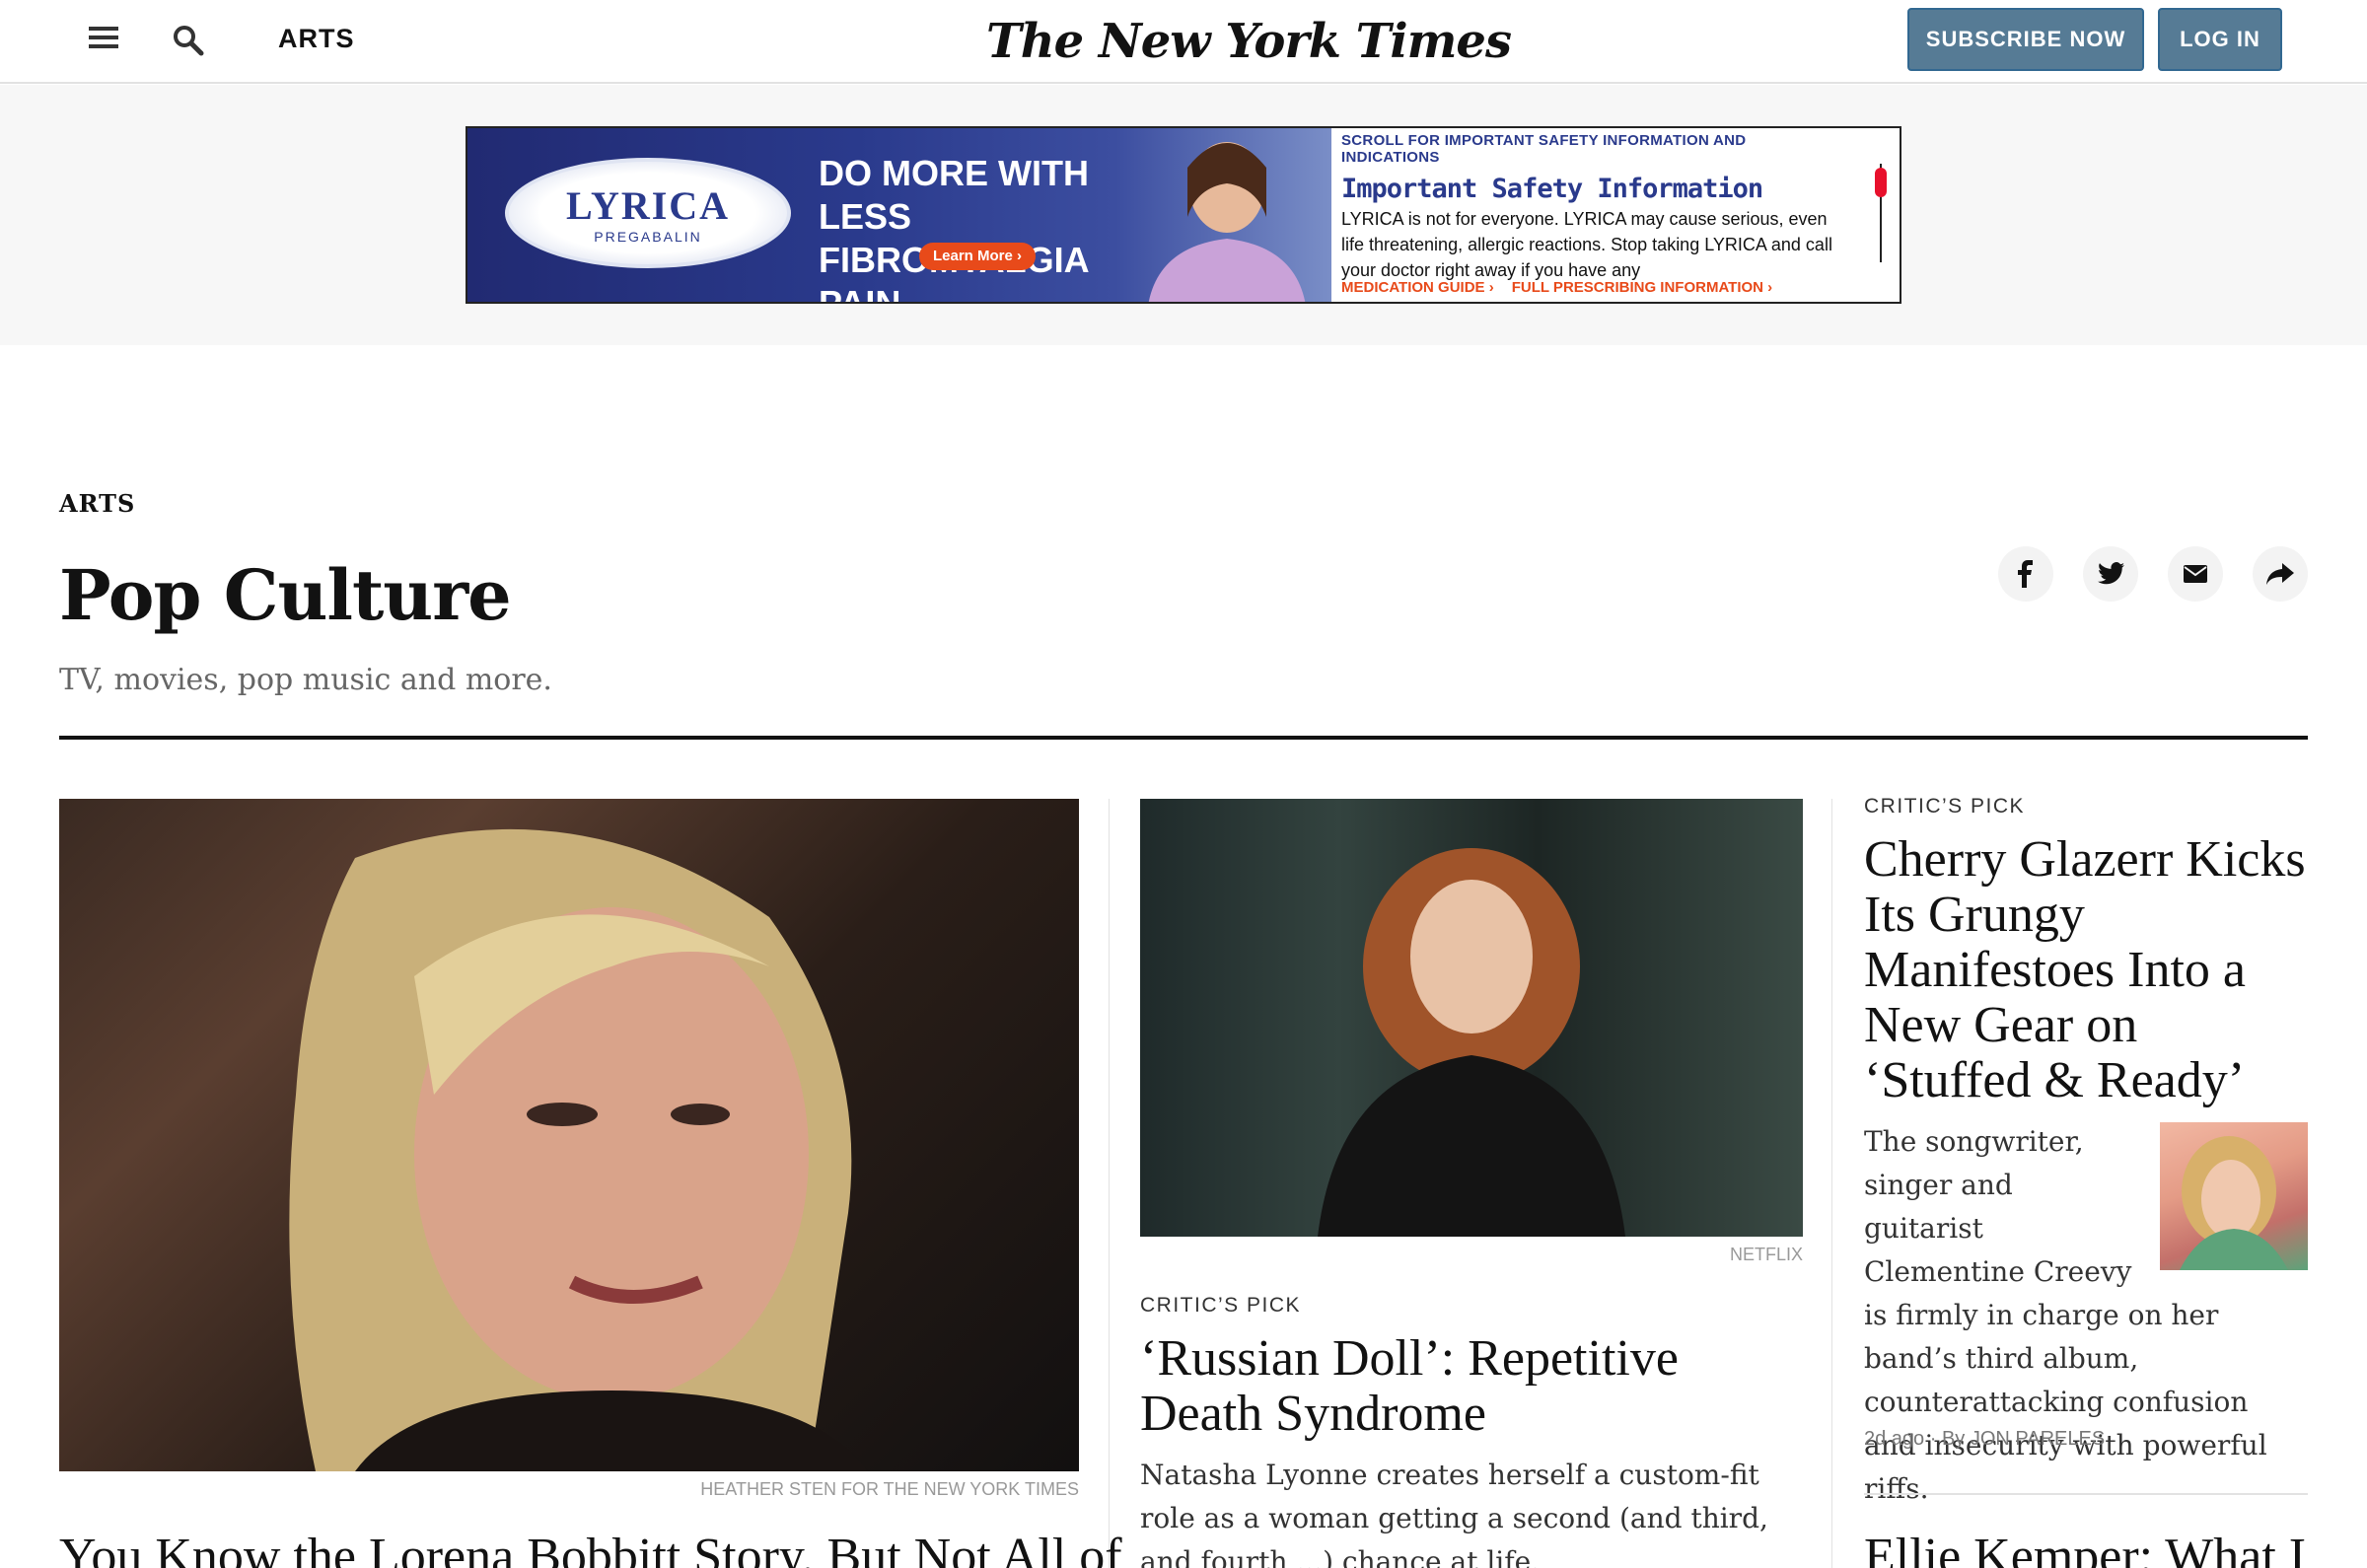  Describe the element at coordinates (1945, 806) in the screenshot. I see `right-critics-pick-label: CRITIC’S PICK` at that location.